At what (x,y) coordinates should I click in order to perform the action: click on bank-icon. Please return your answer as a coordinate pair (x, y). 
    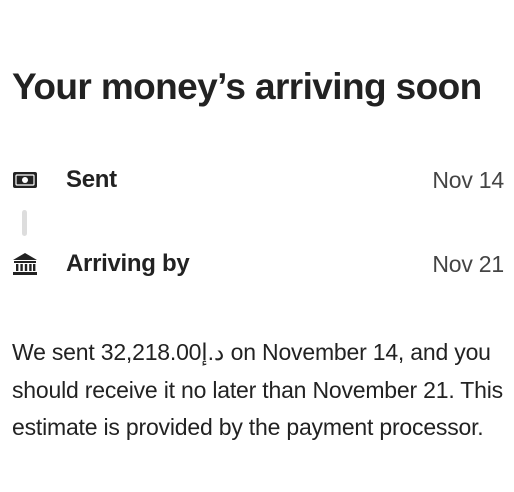
    Looking at the image, I should click on (26, 264).